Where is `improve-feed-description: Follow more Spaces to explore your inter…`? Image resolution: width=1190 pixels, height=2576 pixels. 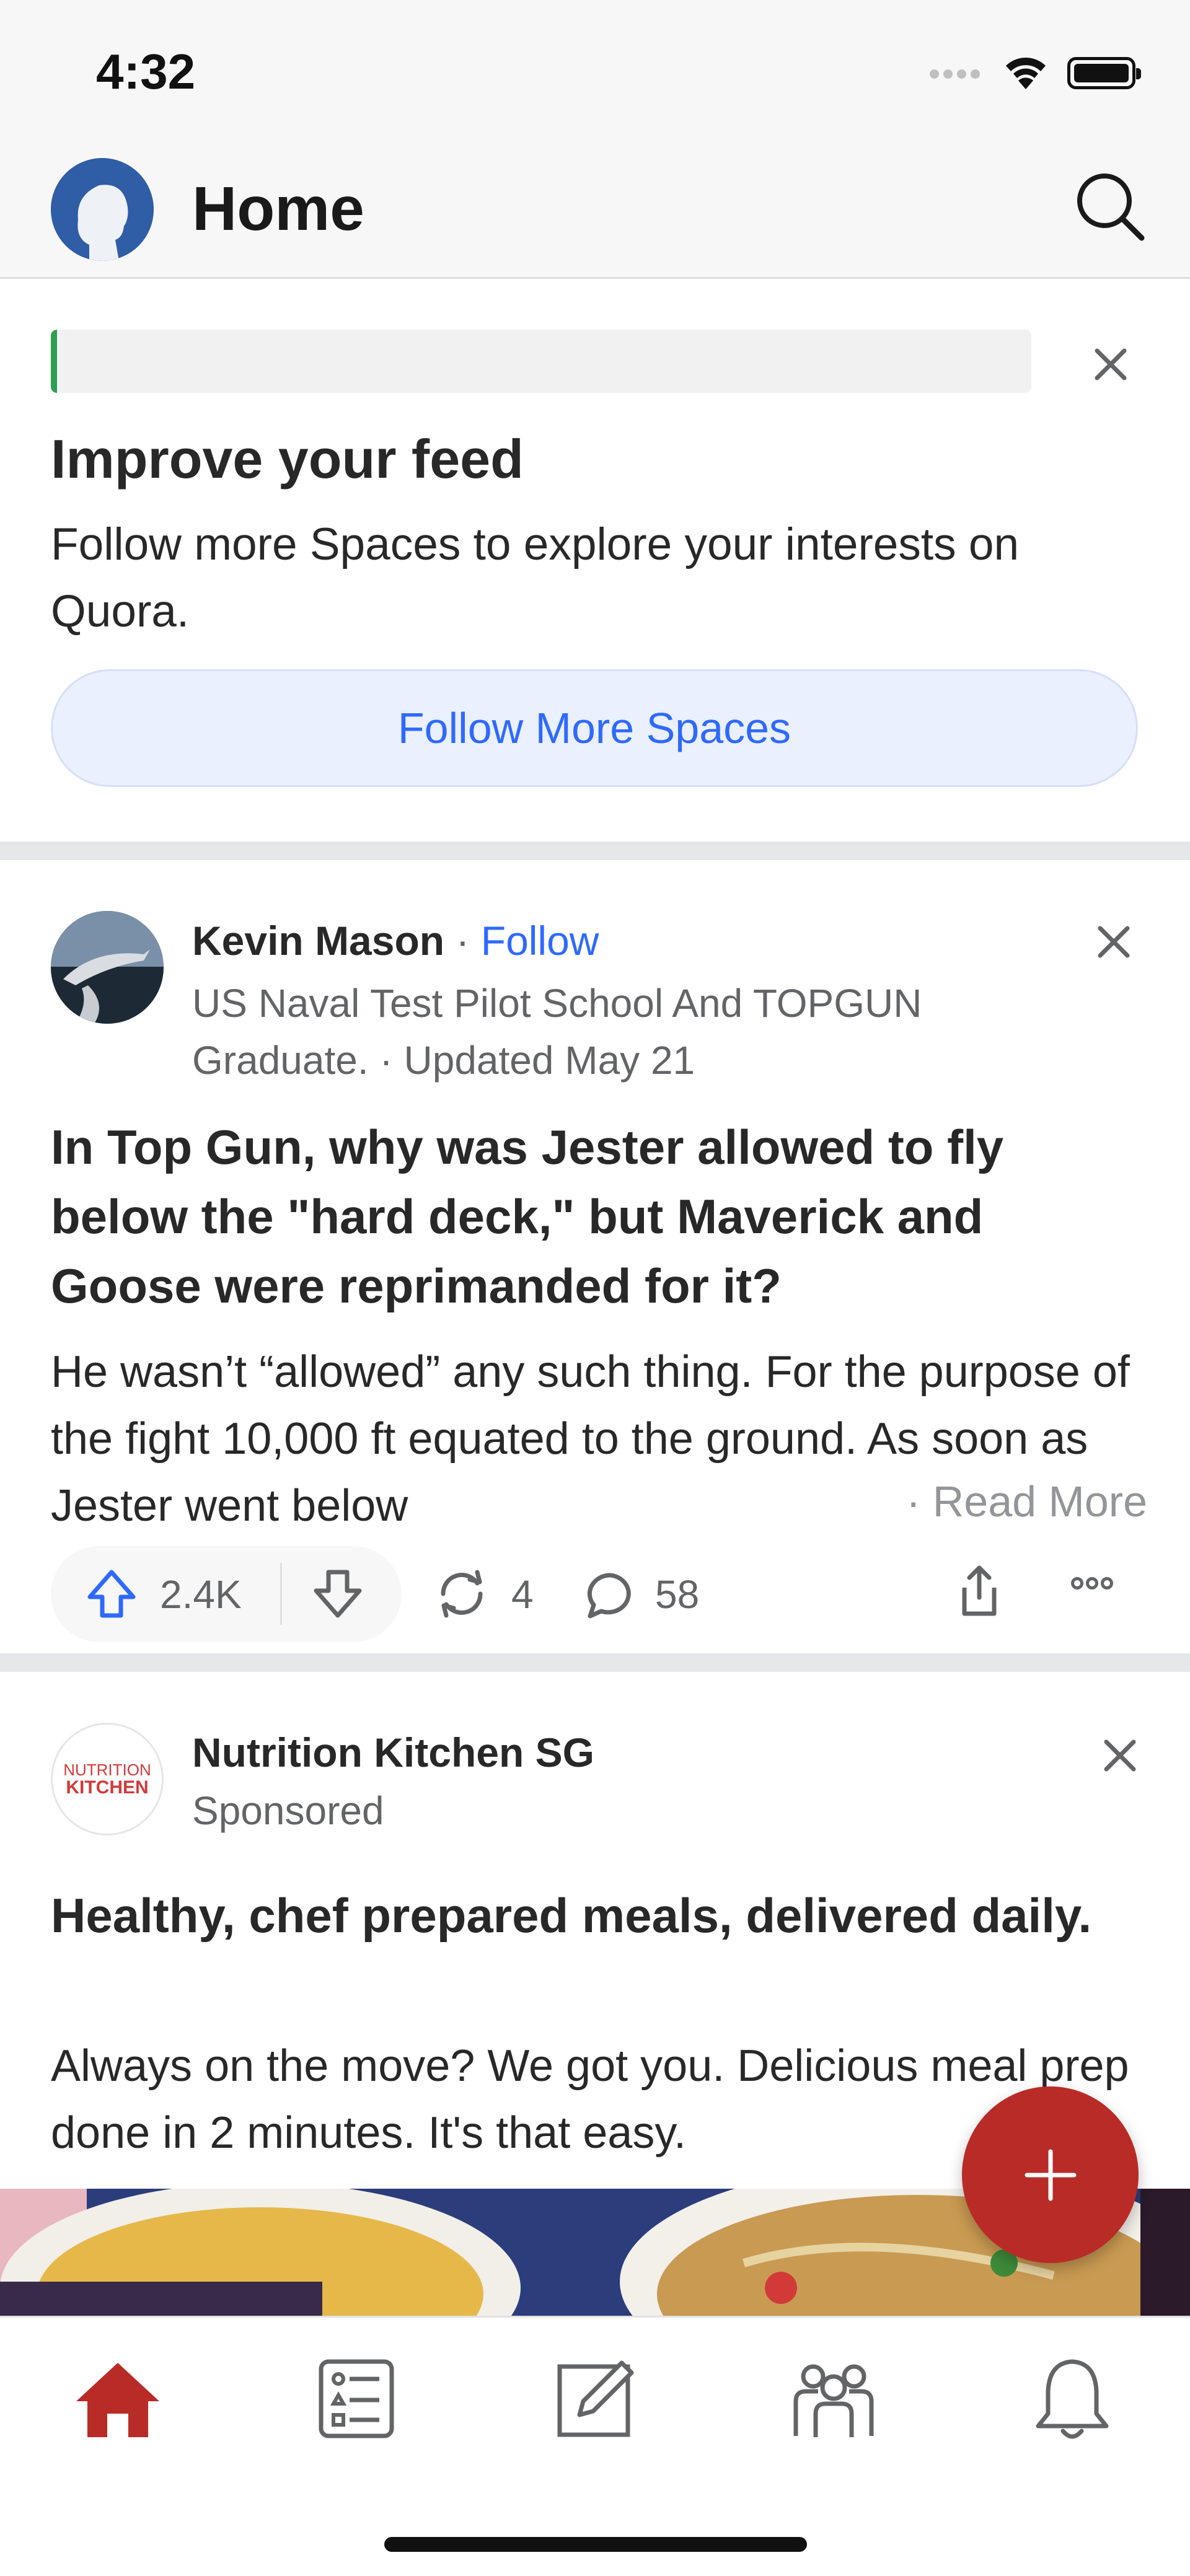
improve-feed-description: Follow more Spaces to explore your inter… is located at coordinates (535, 577).